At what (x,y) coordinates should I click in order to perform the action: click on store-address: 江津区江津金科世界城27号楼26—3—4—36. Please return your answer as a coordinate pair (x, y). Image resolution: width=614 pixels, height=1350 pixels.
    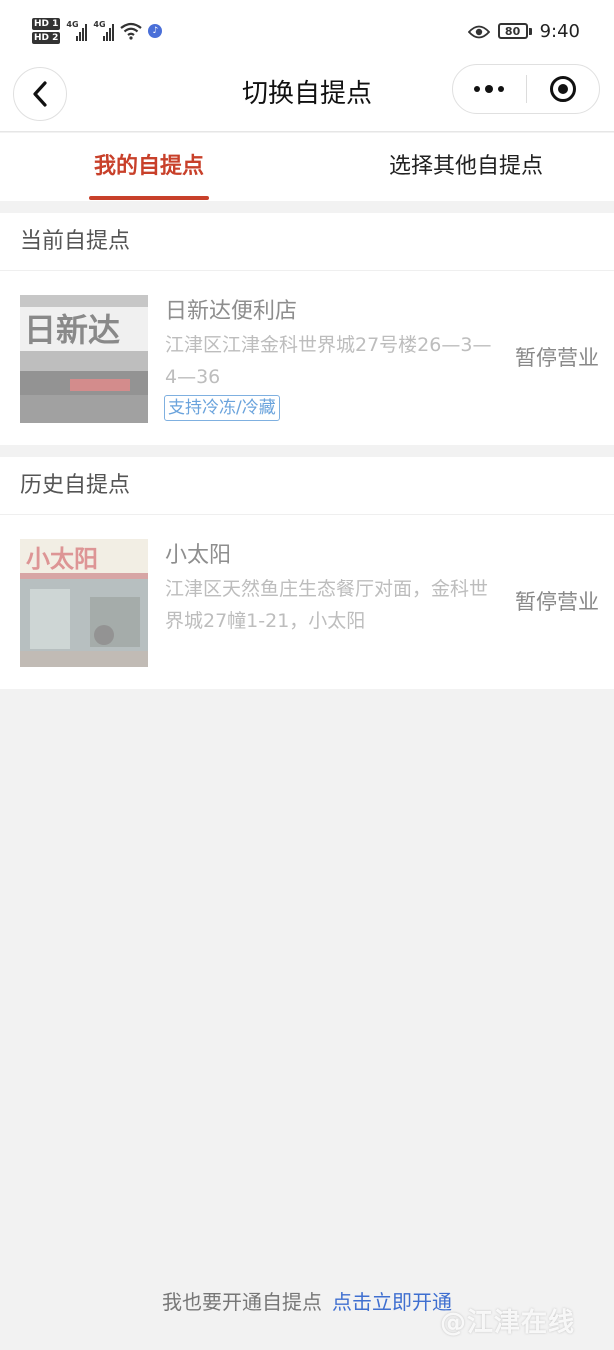
    Looking at the image, I should click on (328, 361).